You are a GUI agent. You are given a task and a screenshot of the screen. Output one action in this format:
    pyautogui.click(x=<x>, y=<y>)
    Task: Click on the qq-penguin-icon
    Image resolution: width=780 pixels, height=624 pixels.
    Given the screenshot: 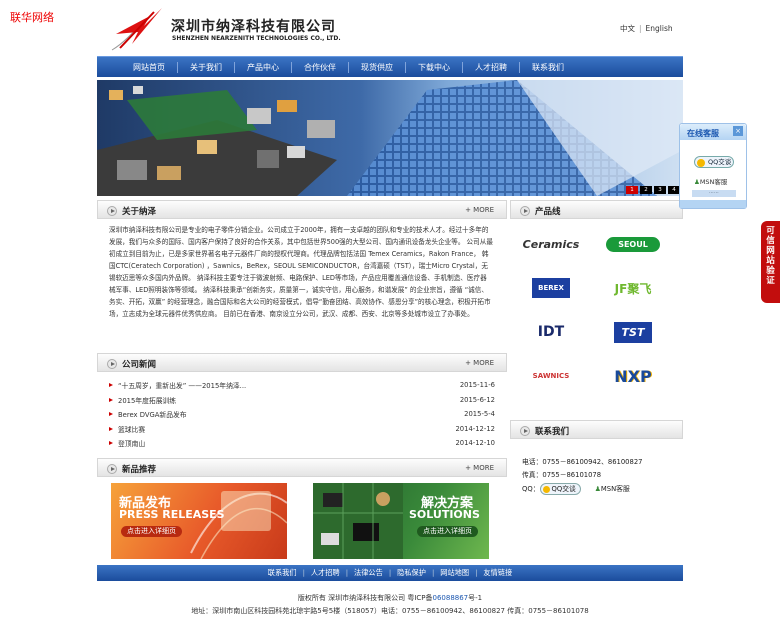 What is the action you would take?
    pyautogui.click(x=701, y=162)
    